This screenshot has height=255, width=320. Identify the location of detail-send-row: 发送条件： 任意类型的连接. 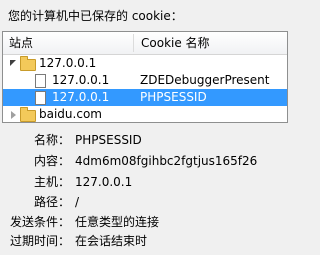
(145, 222).